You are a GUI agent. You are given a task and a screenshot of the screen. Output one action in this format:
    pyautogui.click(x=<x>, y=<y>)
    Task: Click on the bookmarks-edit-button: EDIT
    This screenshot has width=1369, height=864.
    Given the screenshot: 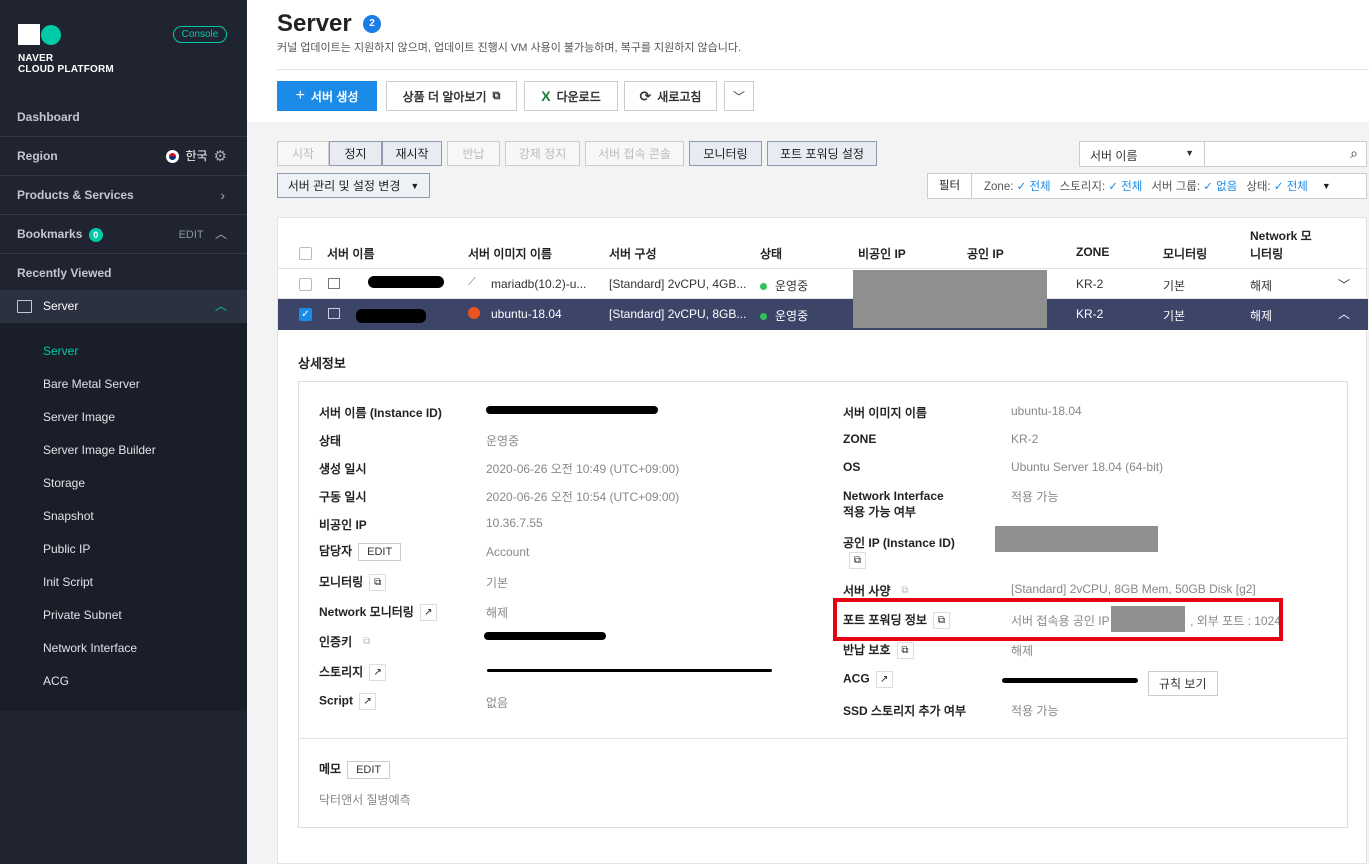 What is the action you would take?
    pyautogui.click(x=191, y=235)
    